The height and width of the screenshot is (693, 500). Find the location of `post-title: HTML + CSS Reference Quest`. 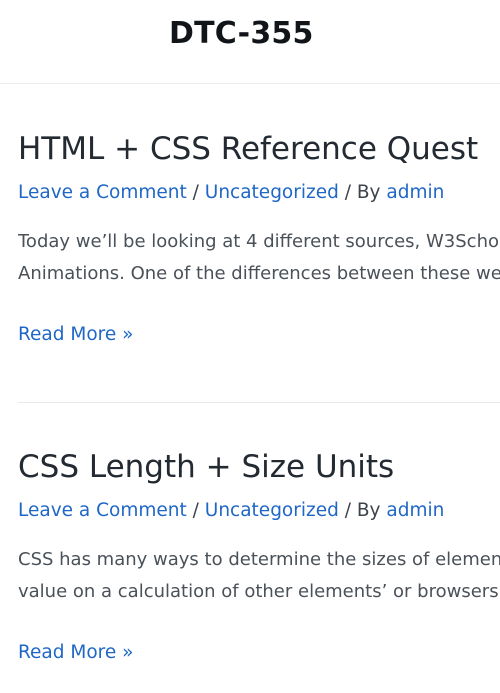

post-title: HTML + CSS Reference Quest is located at coordinates (259, 149).